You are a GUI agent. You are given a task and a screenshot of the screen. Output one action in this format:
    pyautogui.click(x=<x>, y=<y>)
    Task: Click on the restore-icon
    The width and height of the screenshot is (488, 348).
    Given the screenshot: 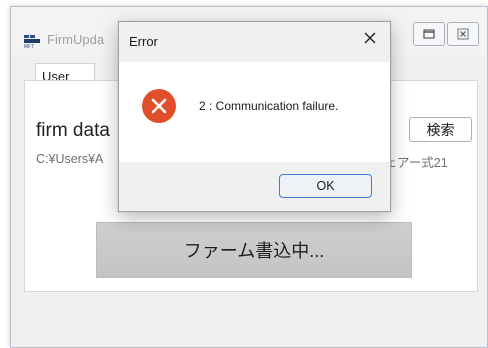 What is the action you would take?
    pyautogui.click(x=429, y=34)
    